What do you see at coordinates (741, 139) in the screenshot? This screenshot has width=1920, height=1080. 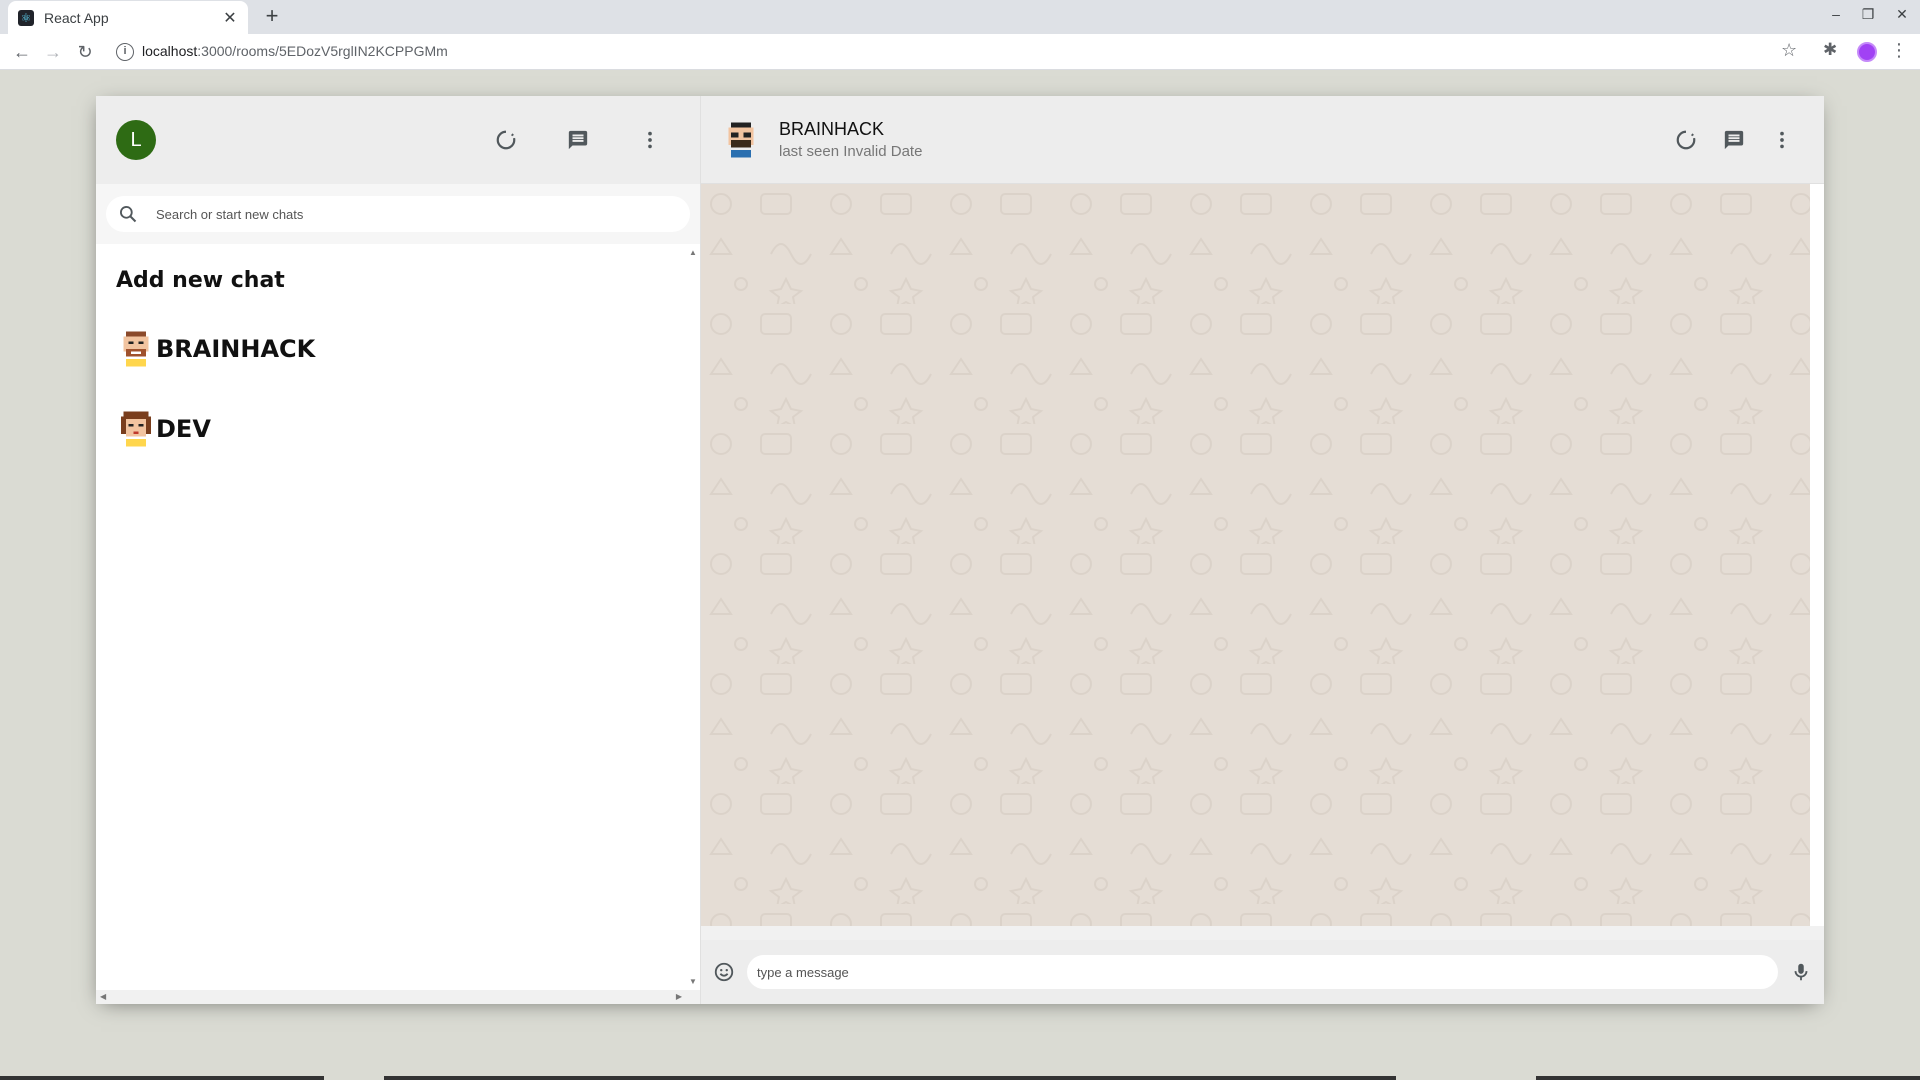 I see `chat-room-avatar` at bounding box center [741, 139].